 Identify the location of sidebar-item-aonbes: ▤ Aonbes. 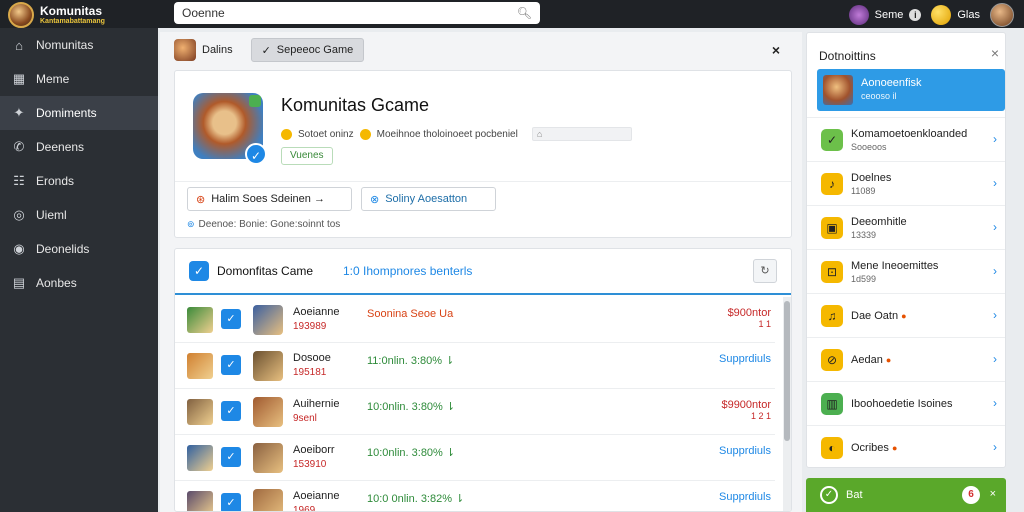
(79, 283).